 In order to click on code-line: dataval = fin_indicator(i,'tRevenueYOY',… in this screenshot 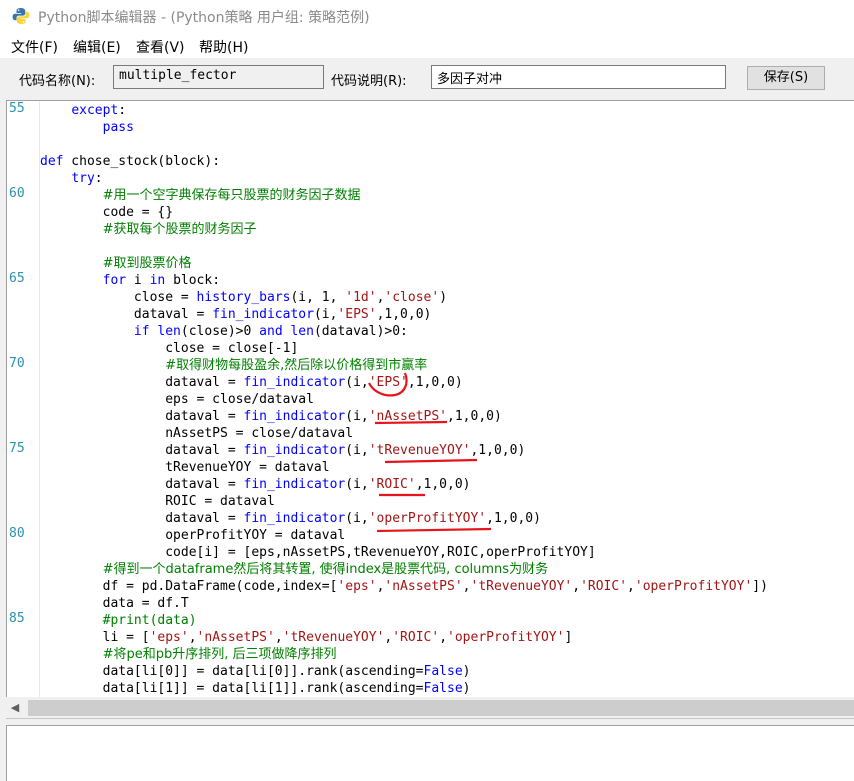, I will do `click(282, 450)`.